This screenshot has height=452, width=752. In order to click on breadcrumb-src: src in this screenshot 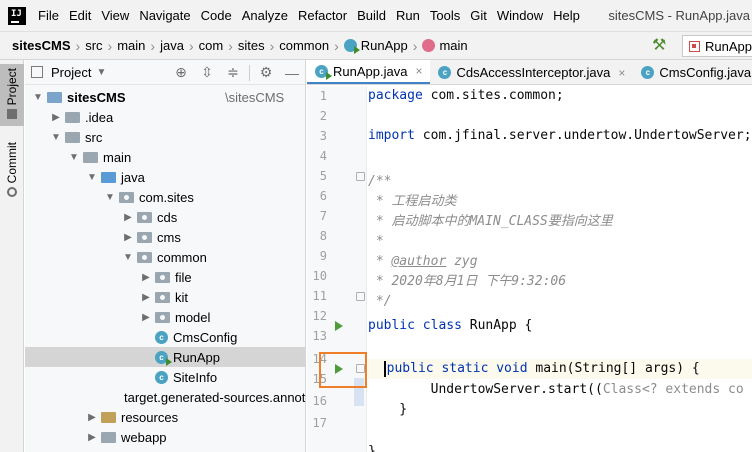, I will do `click(93, 45)`.